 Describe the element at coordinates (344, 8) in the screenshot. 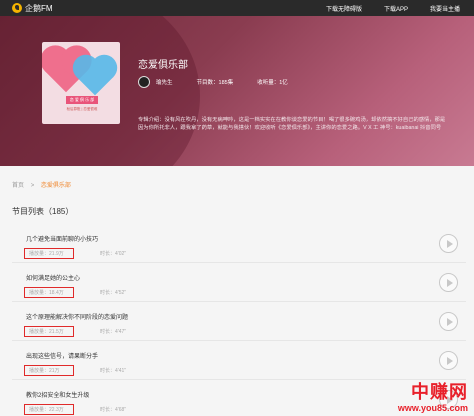

I see `download-accessible-link: 下载无障碍版` at that location.